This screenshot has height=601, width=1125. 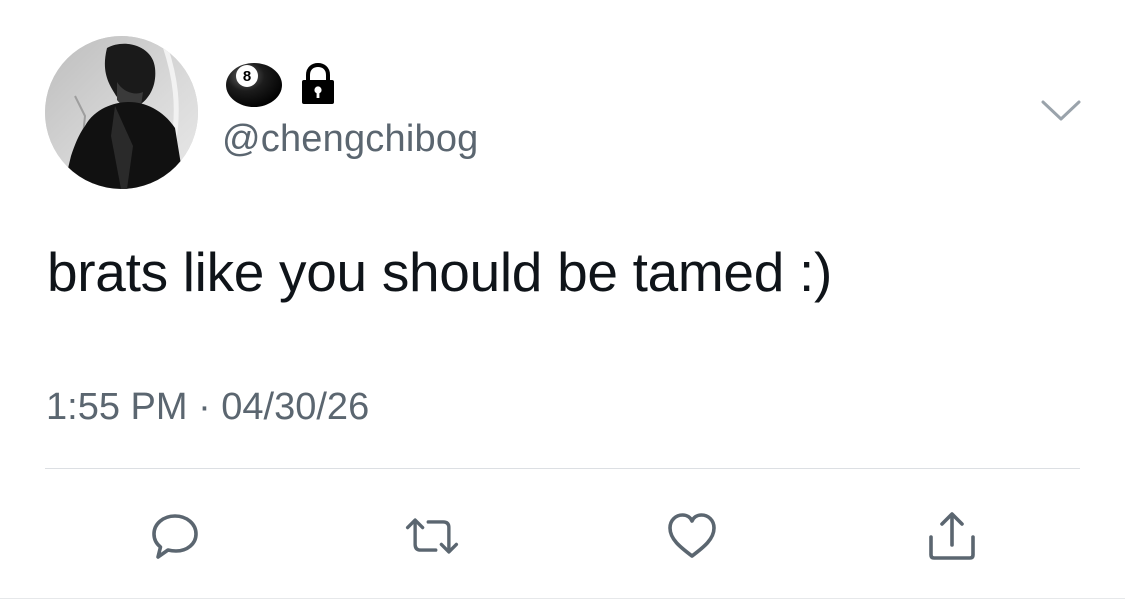 I want to click on share-upload-icon, so click(x=952, y=536).